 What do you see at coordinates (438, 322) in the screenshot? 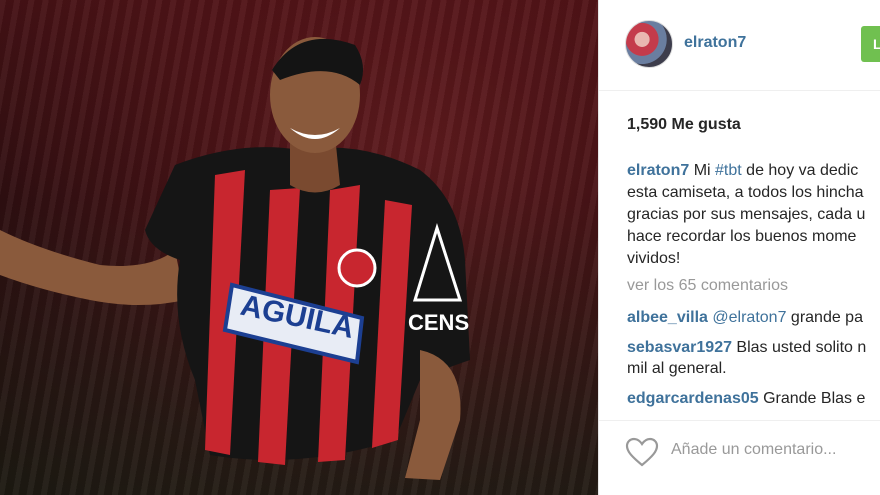
I see `jersey-sponsor2-text: CENS` at bounding box center [438, 322].